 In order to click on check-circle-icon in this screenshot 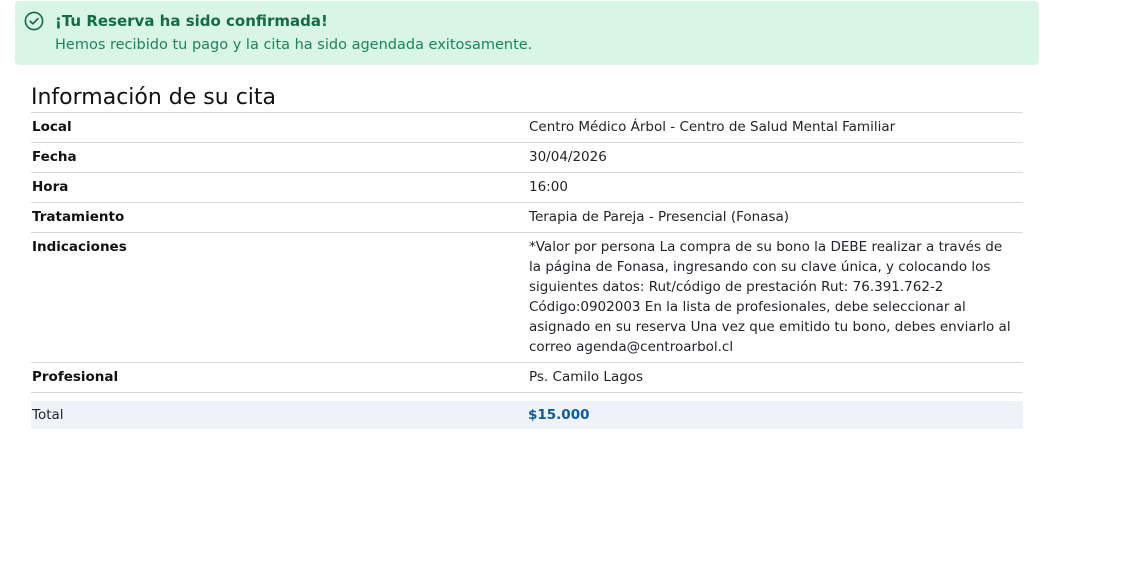, I will do `click(34, 21)`.